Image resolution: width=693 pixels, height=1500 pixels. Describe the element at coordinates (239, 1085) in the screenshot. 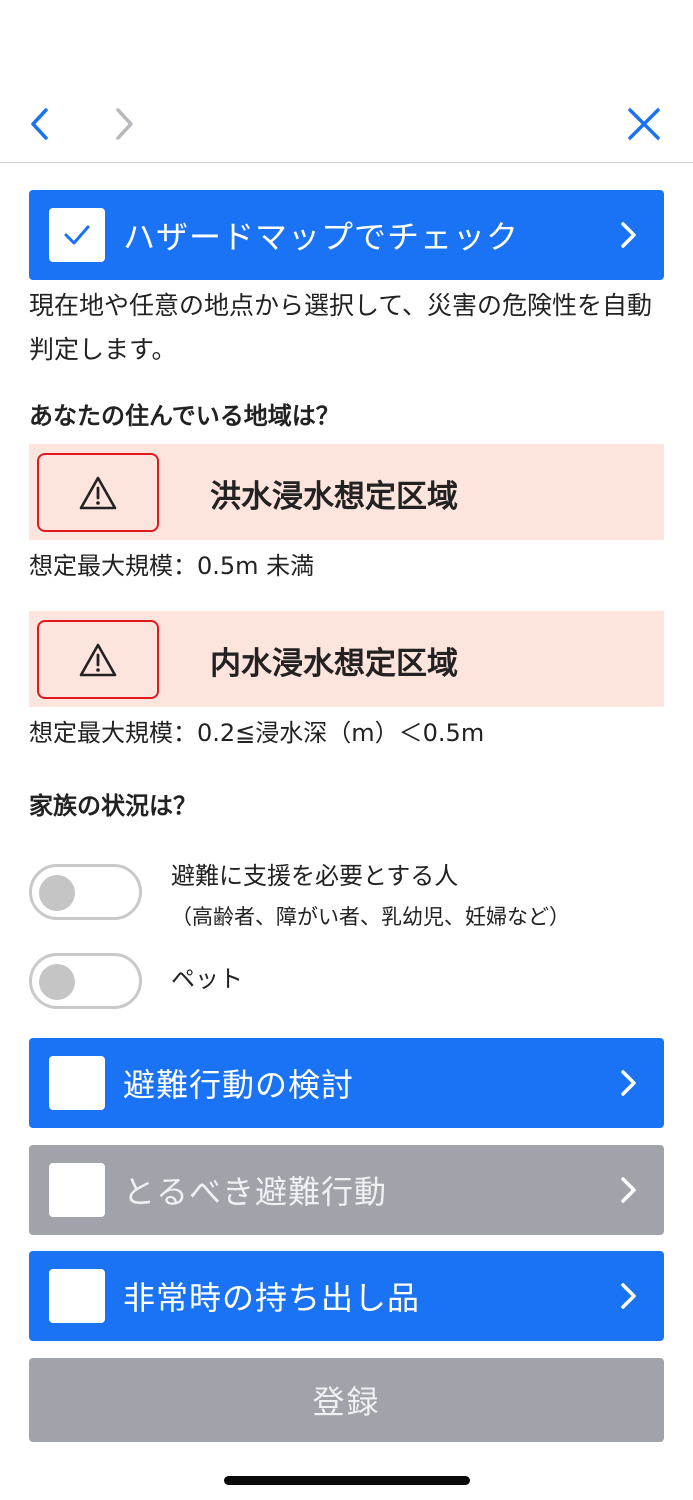

I see `step-label: 避難行動の検討` at that location.